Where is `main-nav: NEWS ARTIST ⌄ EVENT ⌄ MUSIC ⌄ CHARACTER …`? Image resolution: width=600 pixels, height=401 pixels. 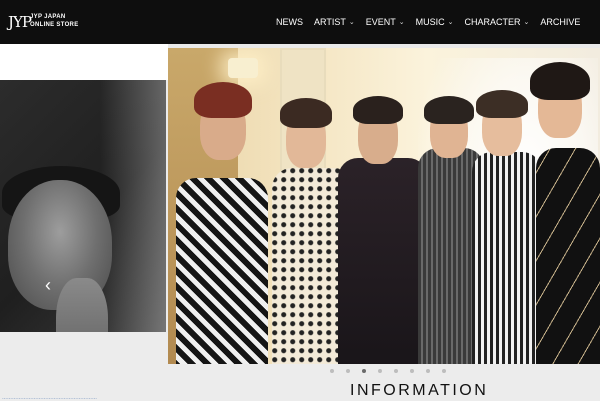 main-nav: NEWS ARTIST ⌄ EVENT ⌄ MUSIC ⌄ CHARACTER … is located at coordinates (433, 22).